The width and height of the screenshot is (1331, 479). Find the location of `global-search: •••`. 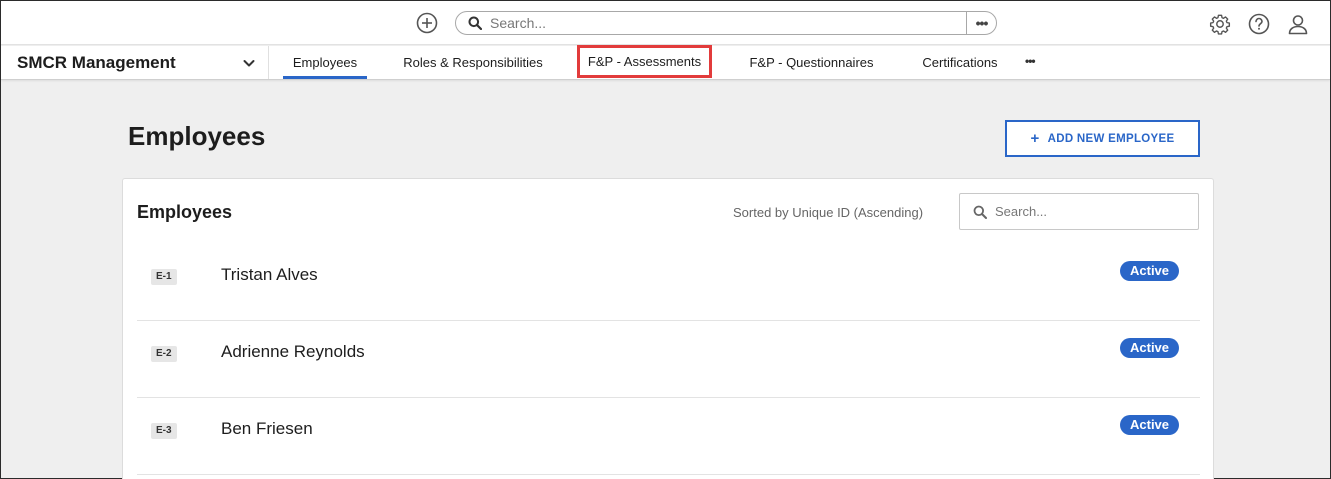

global-search: ••• is located at coordinates (726, 23).